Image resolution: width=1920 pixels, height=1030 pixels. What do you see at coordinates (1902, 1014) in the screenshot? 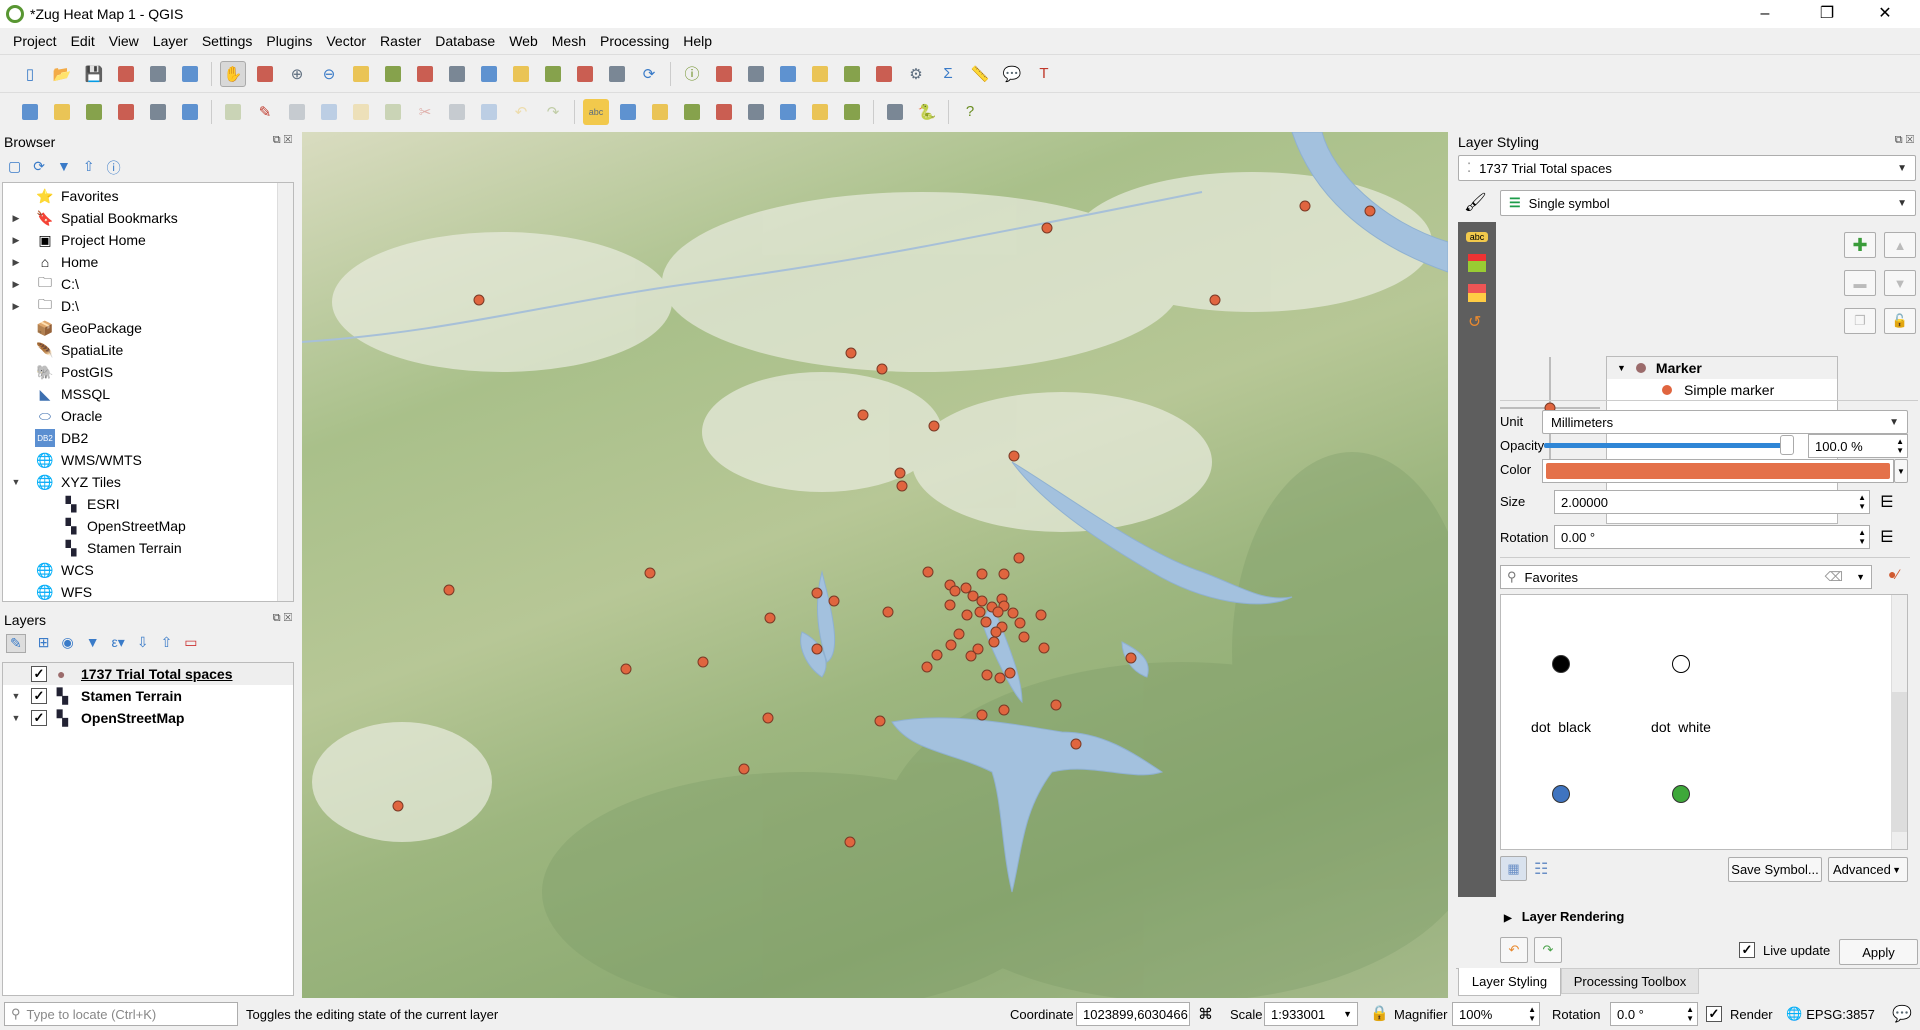
I see `messages-icon: 💬` at bounding box center [1902, 1014].